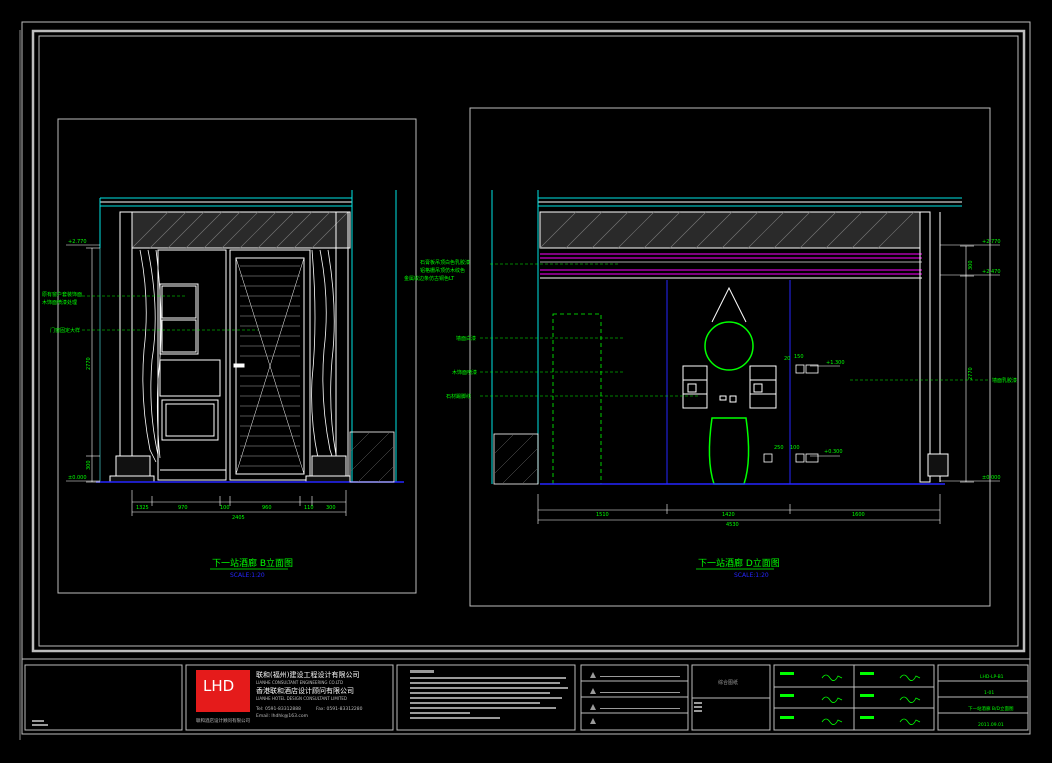 This screenshot has height=763, width=1052. What do you see at coordinates (466, 338) in the screenshot?
I see `right-label-left-0: 墙面白漆` at bounding box center [466, 338].